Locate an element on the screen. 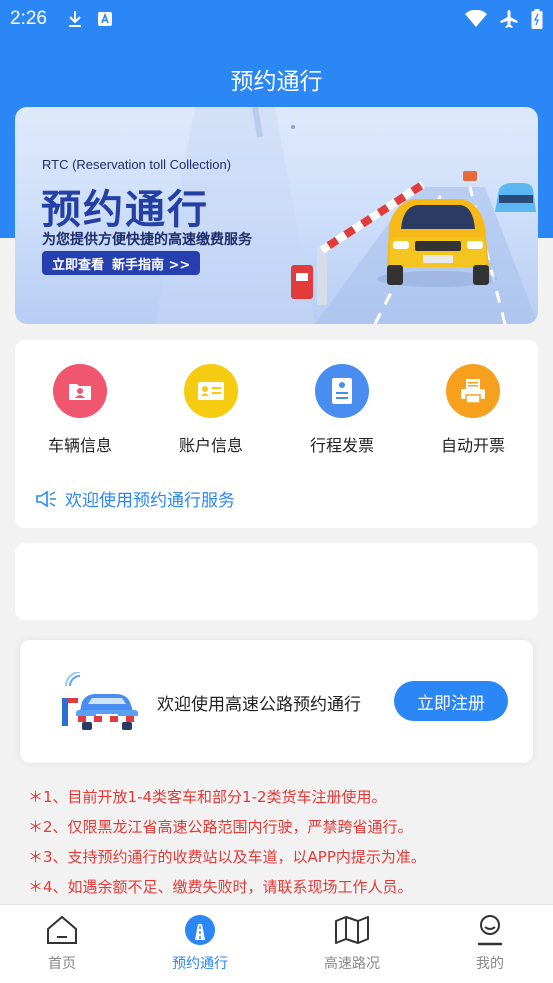 The image size is (553, 983). banner-view-label: 立即查看 is located at coordinates (78, 265).